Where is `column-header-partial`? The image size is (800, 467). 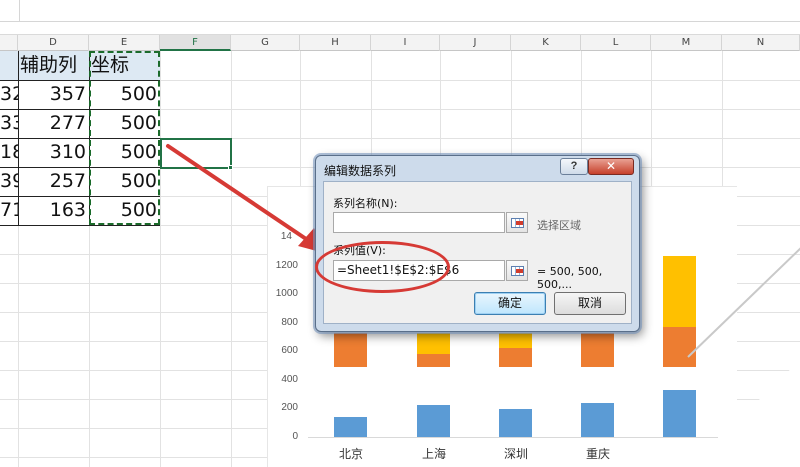
column-header-partial is located at coordinates (9, 43).